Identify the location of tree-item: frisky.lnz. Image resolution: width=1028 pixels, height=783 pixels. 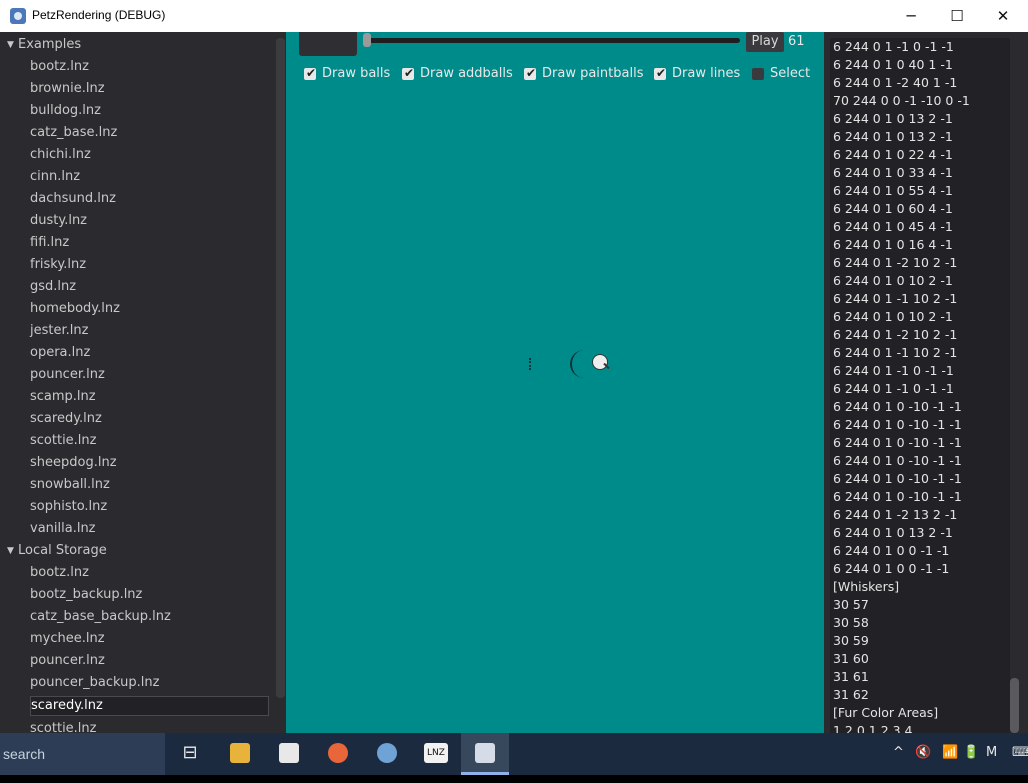
(138, 265).